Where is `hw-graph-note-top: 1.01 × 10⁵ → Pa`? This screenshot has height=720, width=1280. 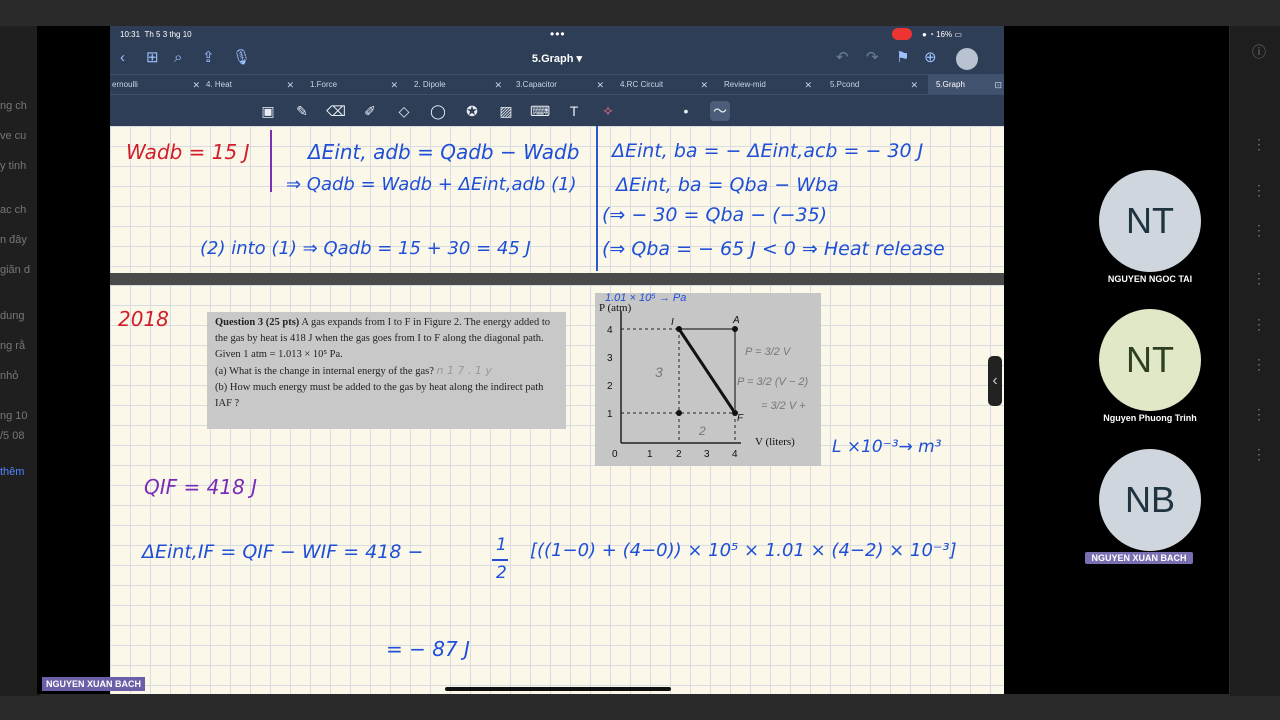 hw-graph-note-top: 1.01 × 10⁵ → Pa is located at coordinates (645, 298).